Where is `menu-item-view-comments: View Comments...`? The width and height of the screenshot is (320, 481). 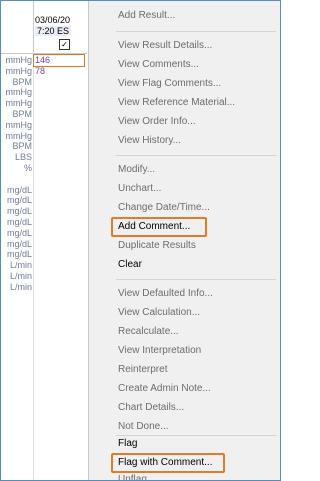
menu-item-view-comments: View Comments... is located at coordinates (184, 65).